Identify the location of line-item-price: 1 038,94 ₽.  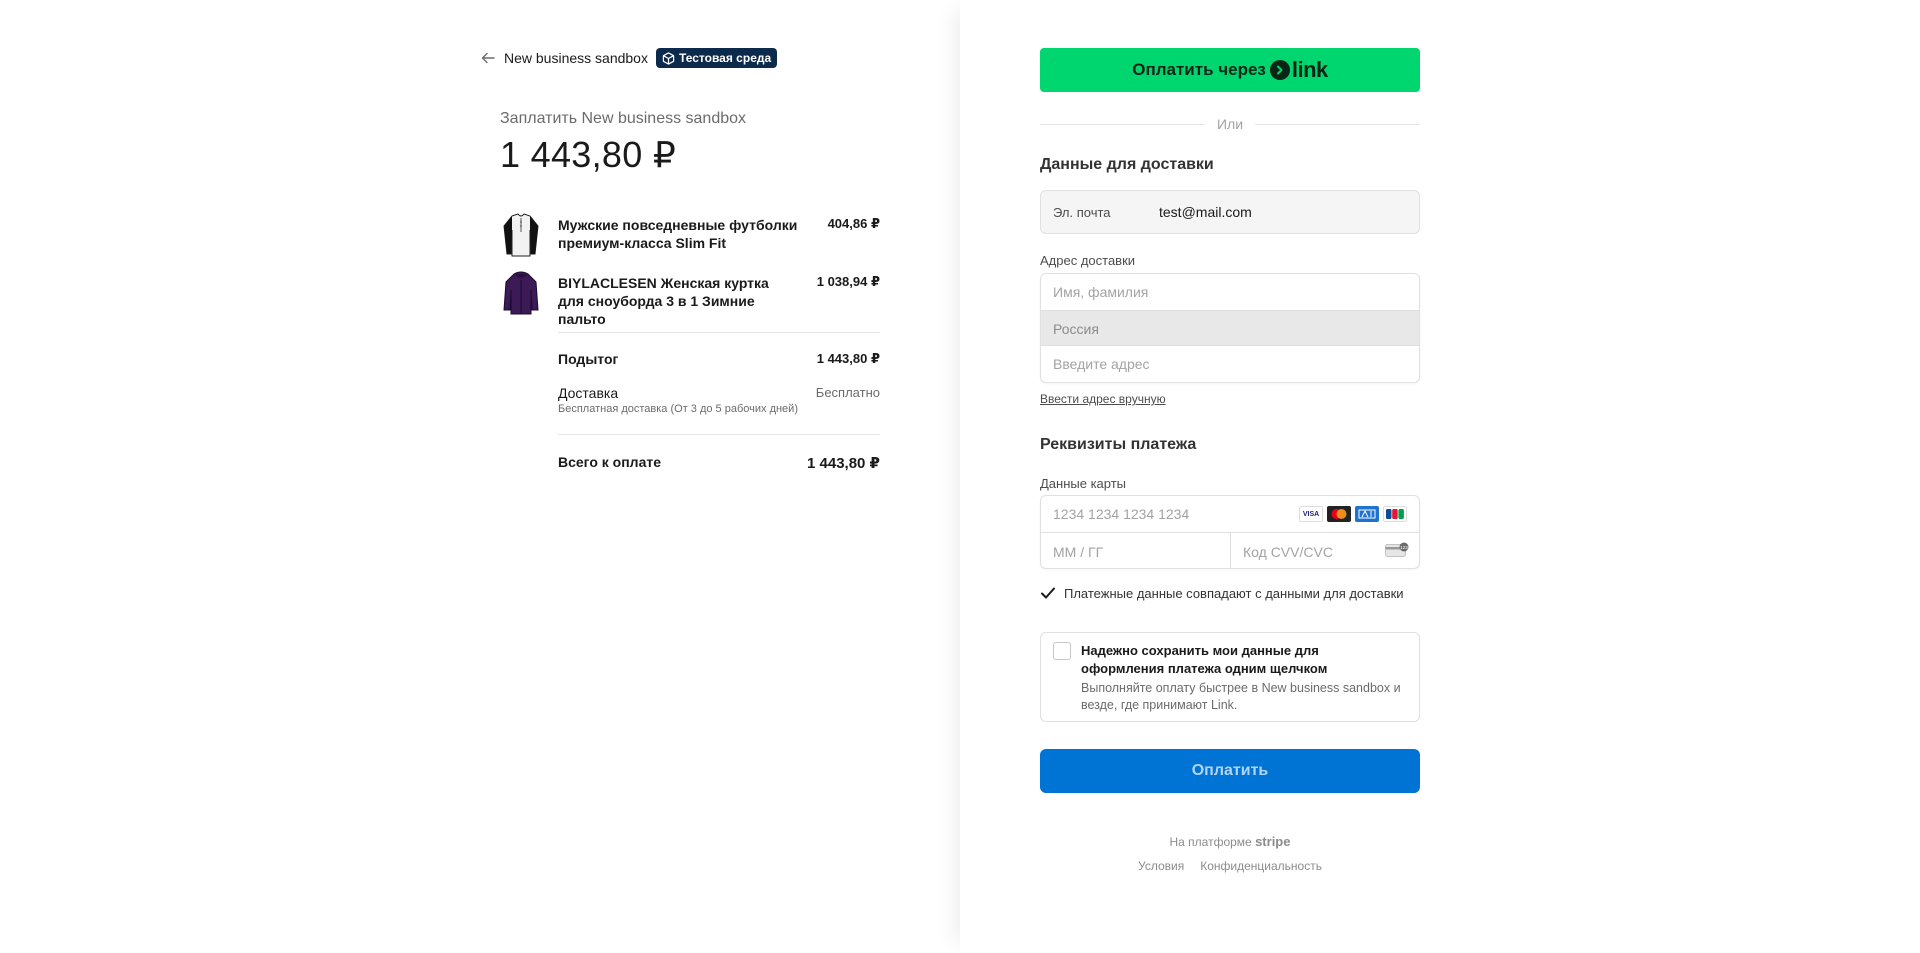
(848, 281).